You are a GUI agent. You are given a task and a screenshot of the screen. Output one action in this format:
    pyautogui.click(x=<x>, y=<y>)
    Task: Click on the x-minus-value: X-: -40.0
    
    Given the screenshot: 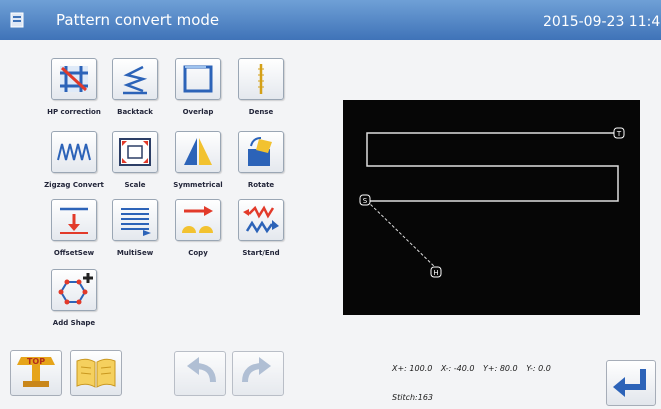 What is the action you would take?
    pyautogui.click(x=457, y=368)
    